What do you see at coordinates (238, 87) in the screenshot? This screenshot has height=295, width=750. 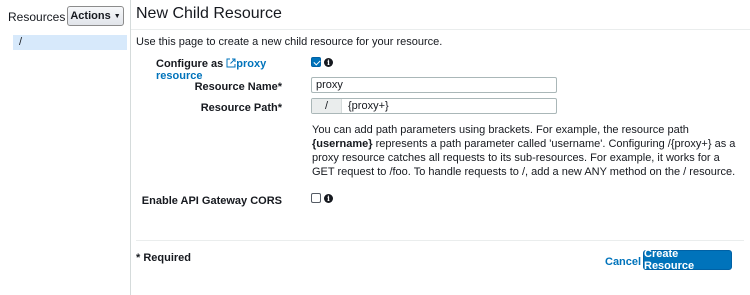 I see `resource-name-label: Resource Name*` at bounding box center [238, 87].